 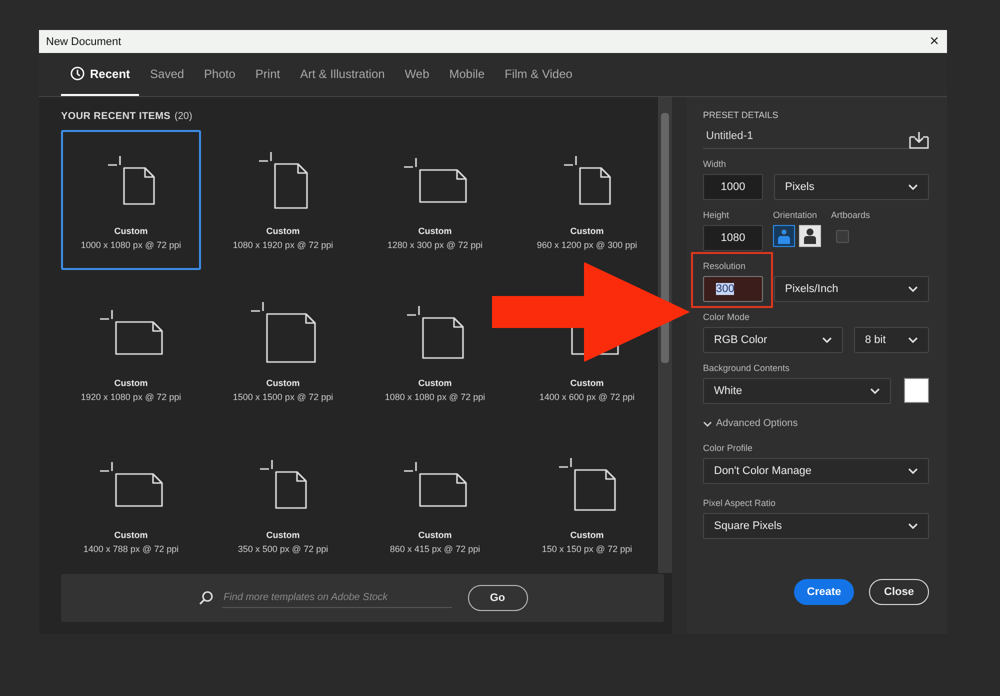 What do you see at coordinates (167, 74) in the screenshot?
I see `tab: Saved` at bounding box center [167, 74].